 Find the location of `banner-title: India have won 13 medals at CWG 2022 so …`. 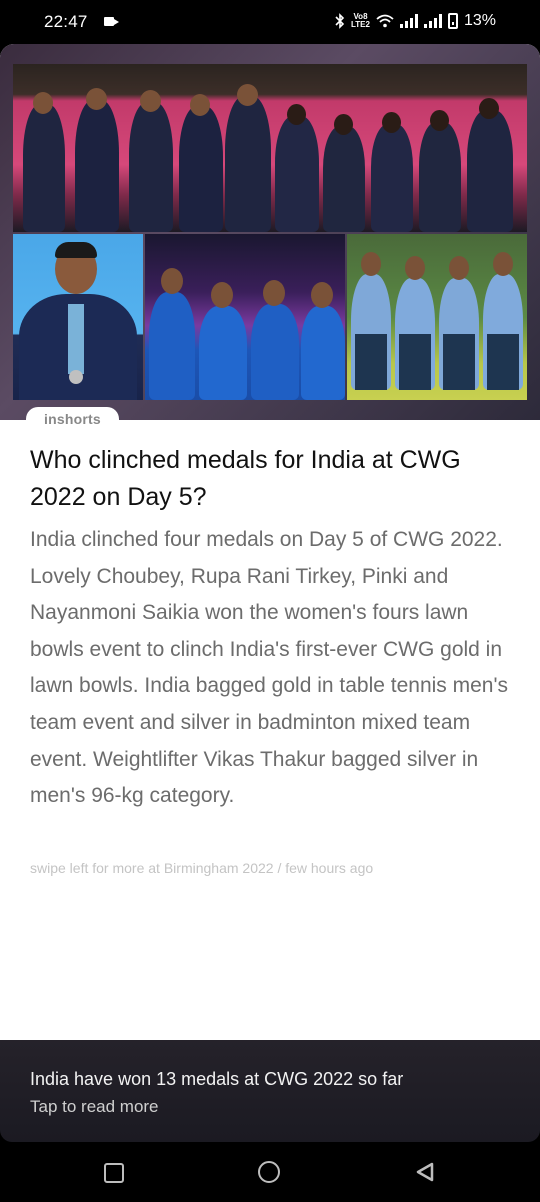

banner-title: India have won 13 medals at CWG 2022 so … is located at coordinates (217, 1079).